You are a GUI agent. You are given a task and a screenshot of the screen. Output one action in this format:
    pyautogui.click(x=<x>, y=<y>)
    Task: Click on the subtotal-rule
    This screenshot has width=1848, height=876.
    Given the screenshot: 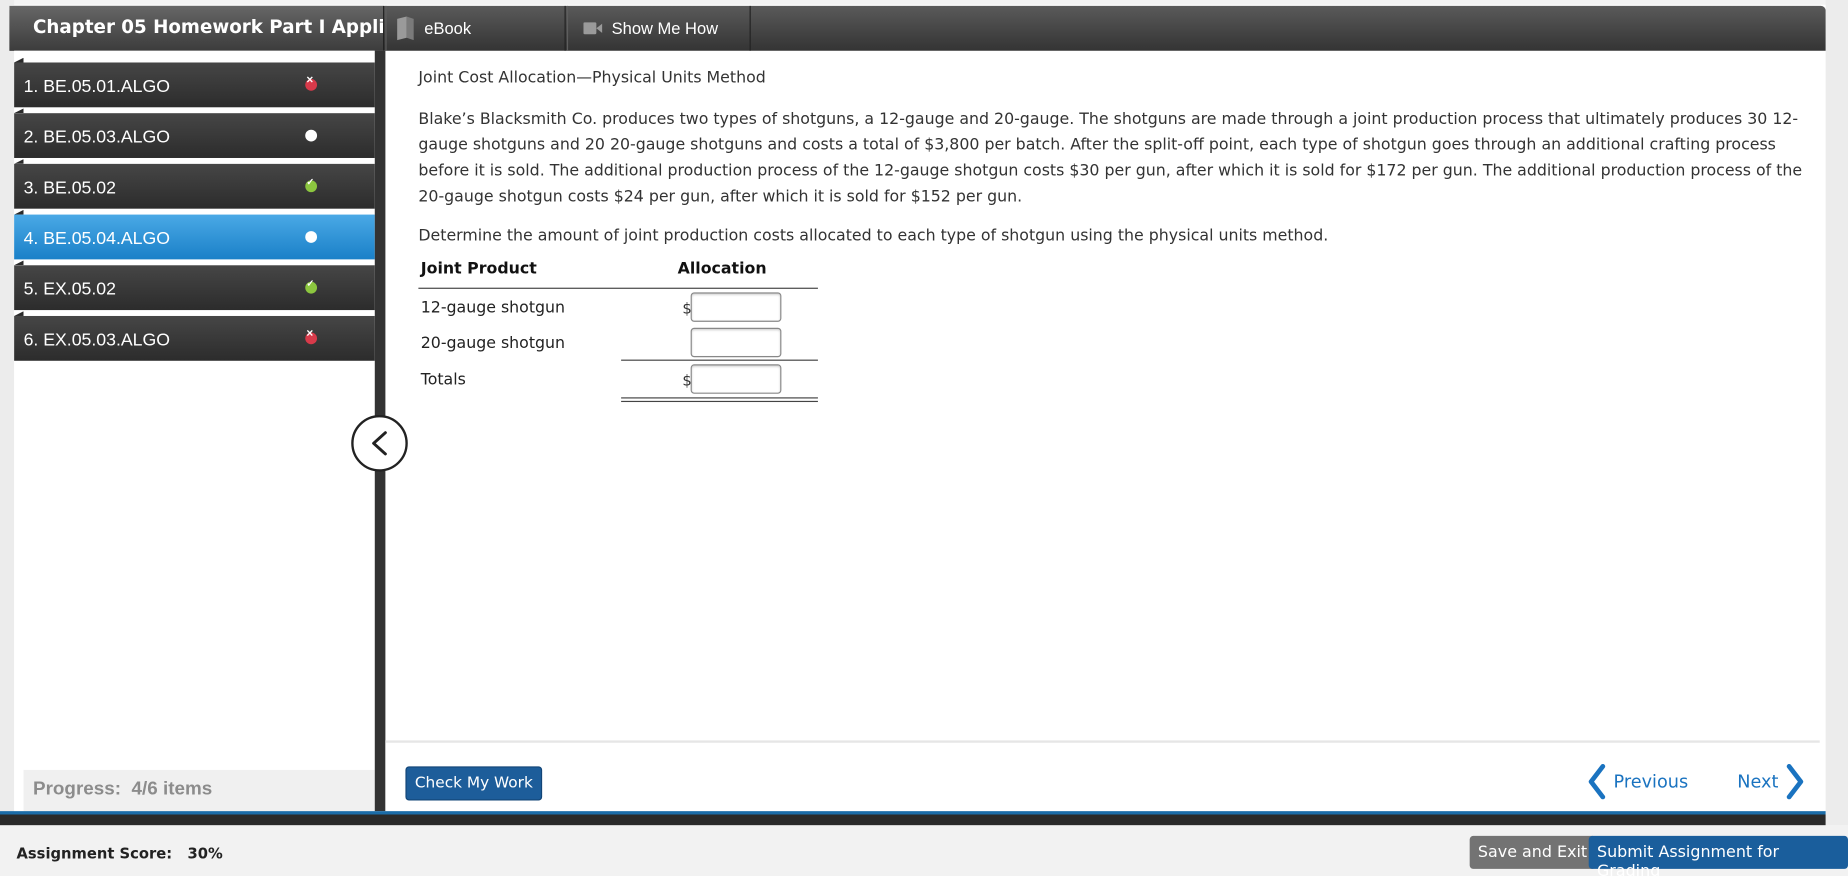 What is the action you would take?
    pyautogui.click(x=719, y=360)
    